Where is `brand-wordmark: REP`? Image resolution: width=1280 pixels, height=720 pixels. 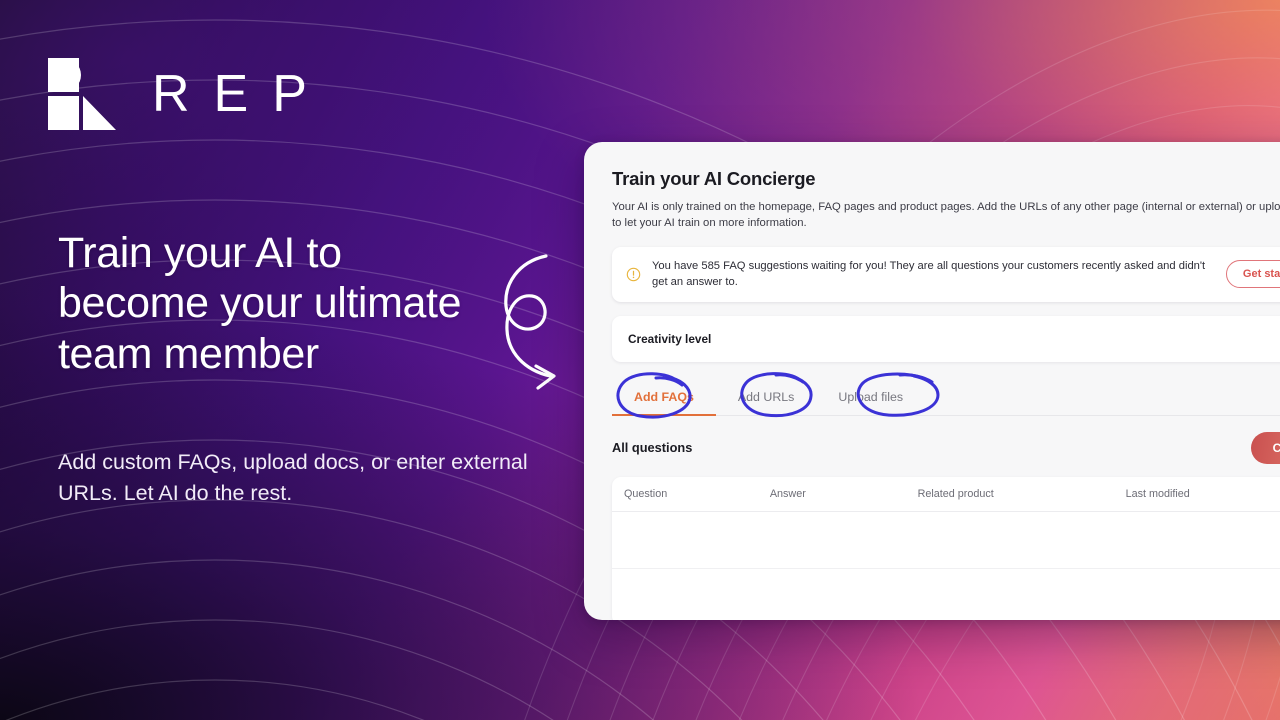 brand-wordmark: REP is located at coordinates (241, 94).